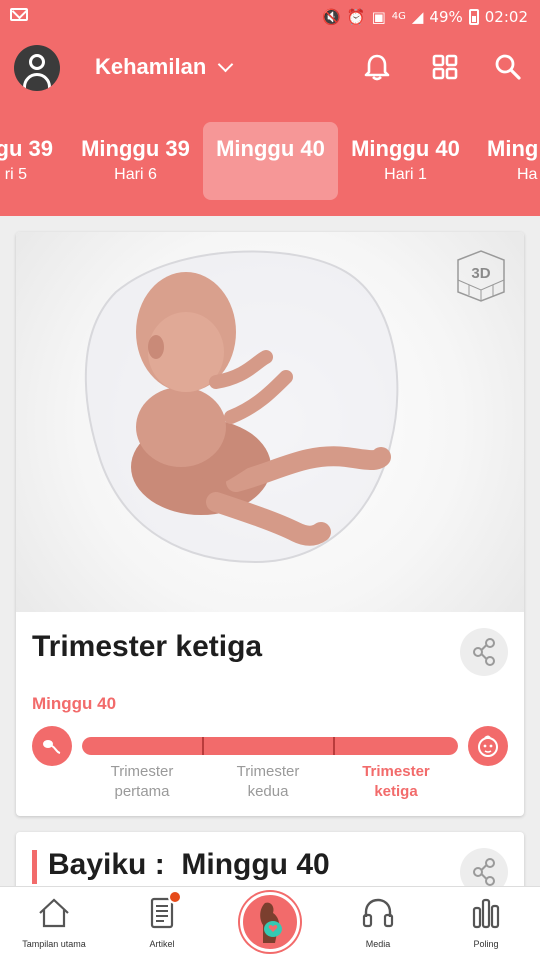  I want to click on share-button, so click(484, 652).